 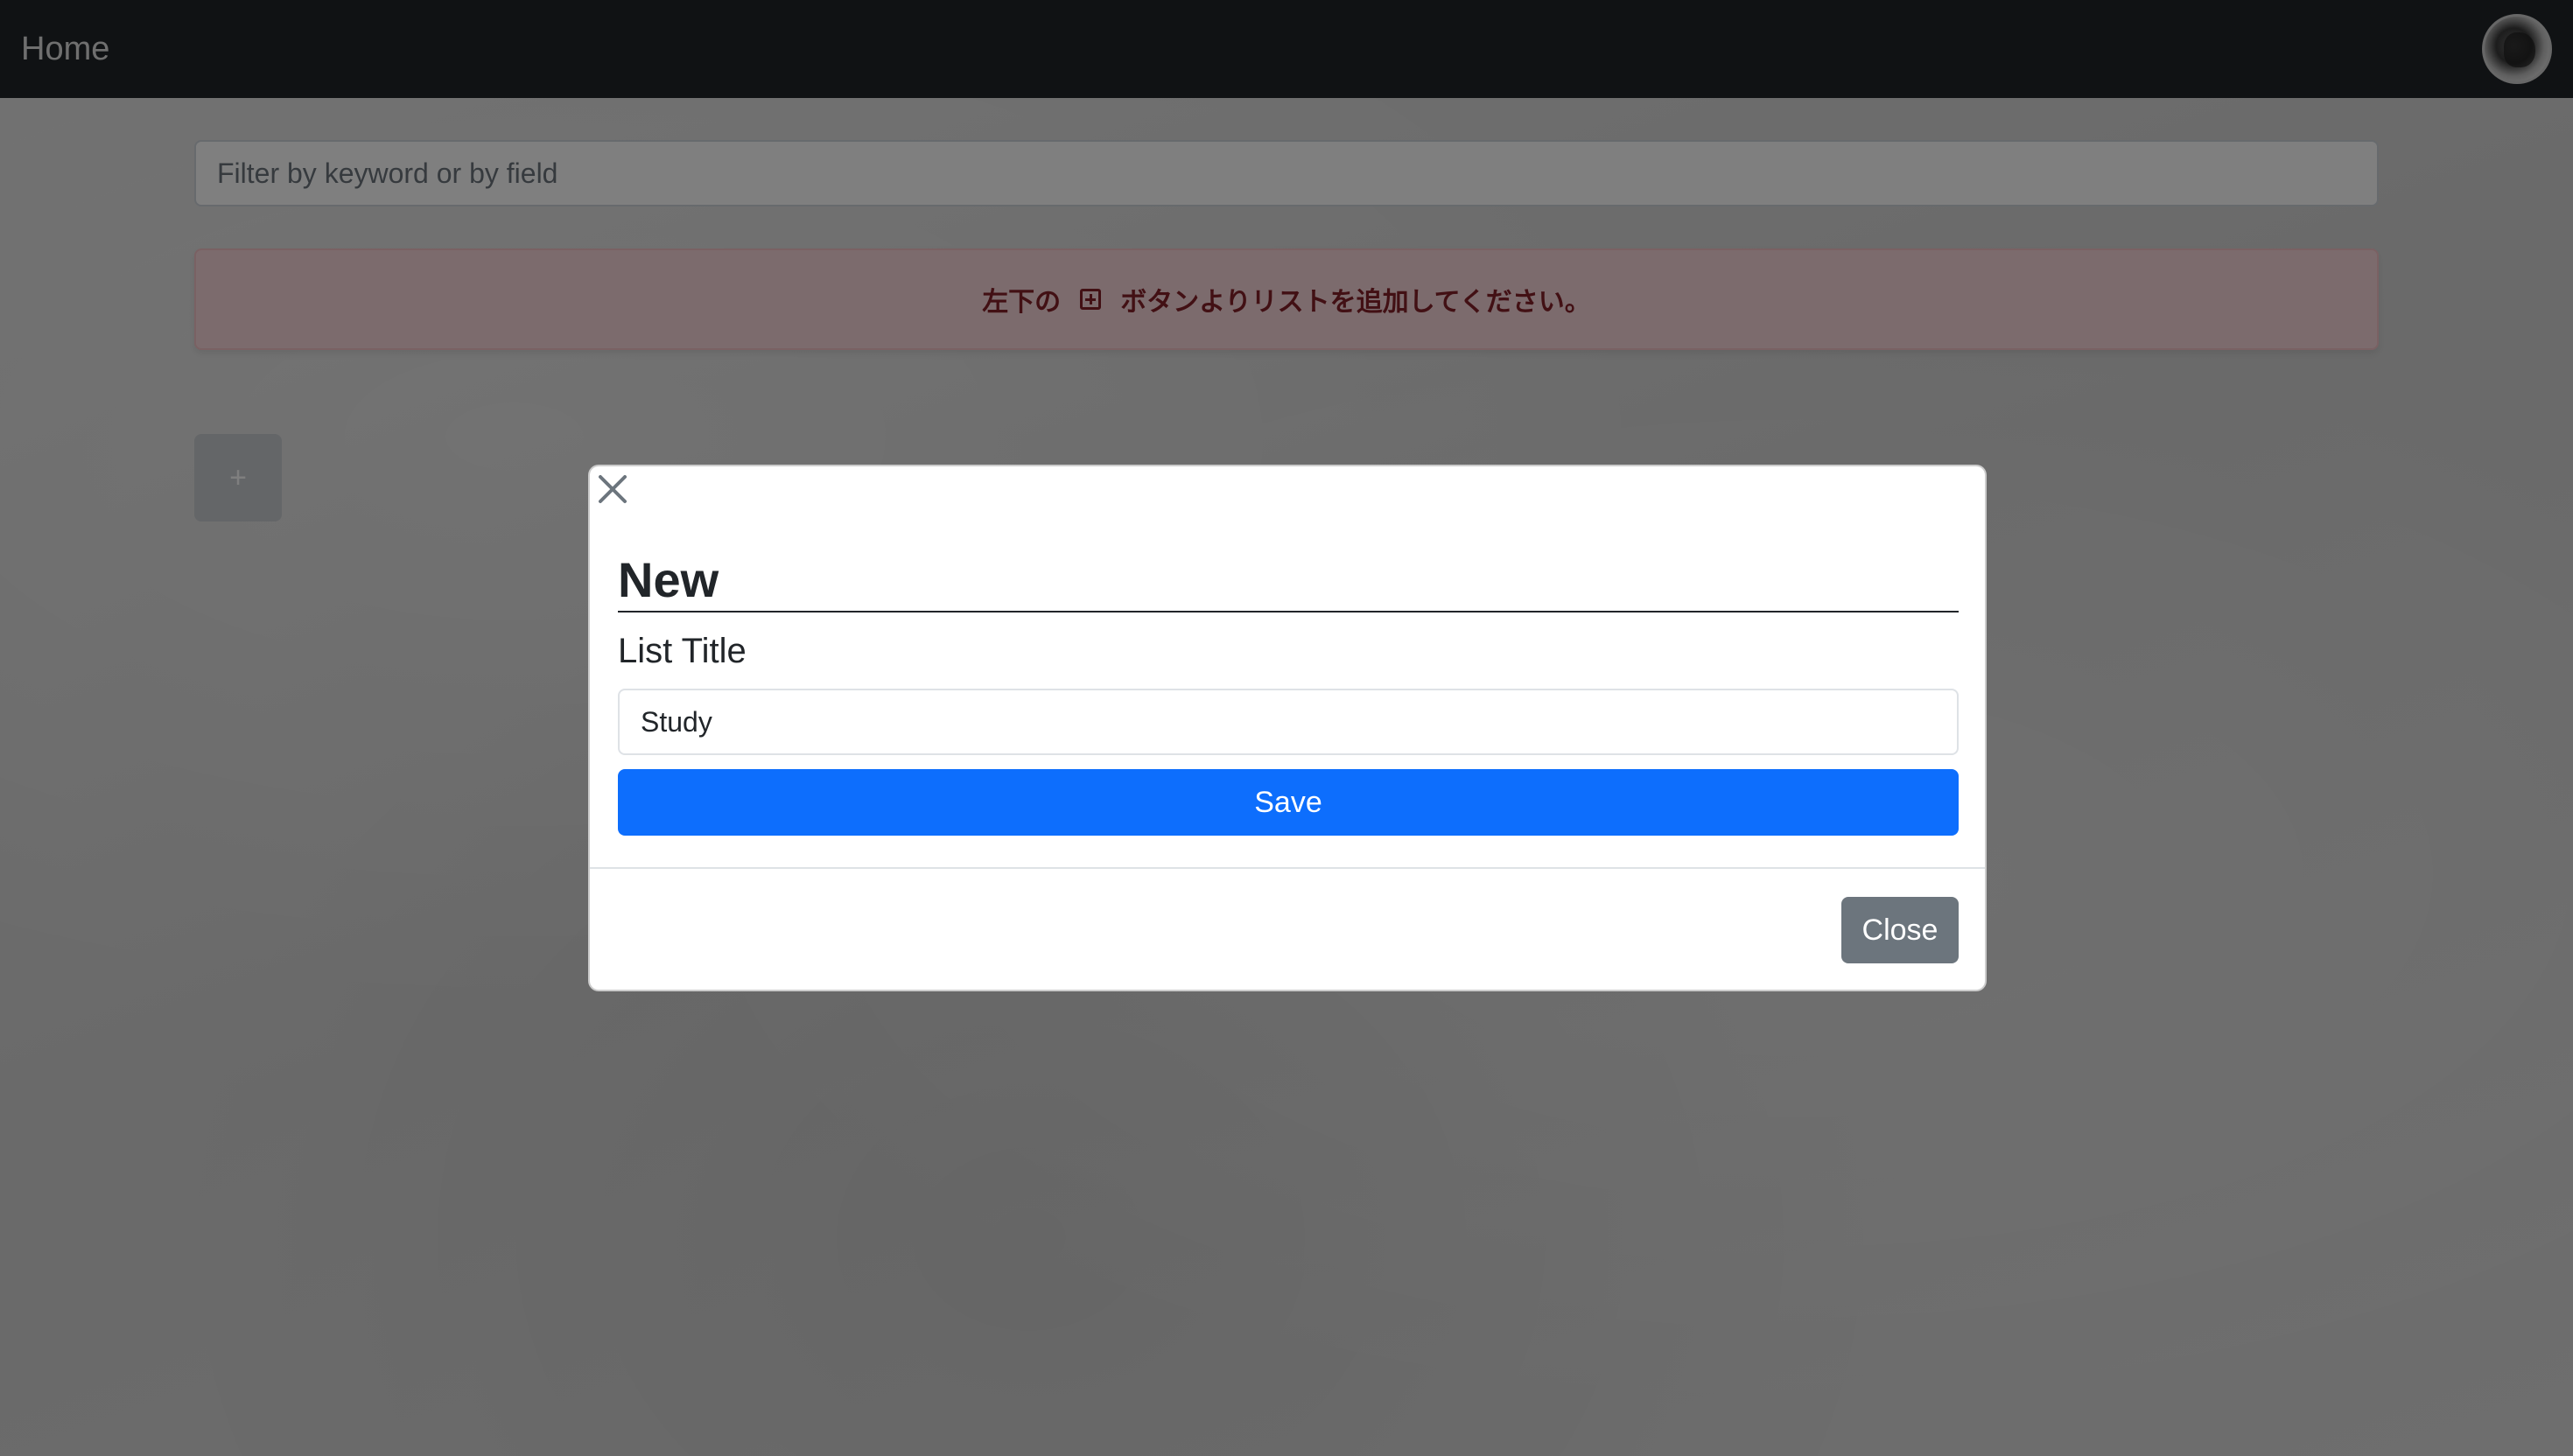 What do you see at coordinates (1288, 581) in the screenshot?
I see `modal-title: New` at bounding box center [1288, 581].